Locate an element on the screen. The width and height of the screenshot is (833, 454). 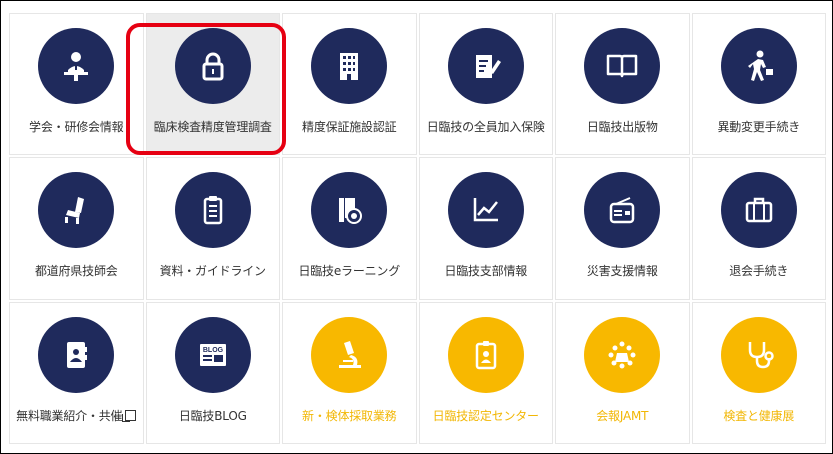
tile-health-exhibition: 検査と健康展 is located at coordinates (758, 372).